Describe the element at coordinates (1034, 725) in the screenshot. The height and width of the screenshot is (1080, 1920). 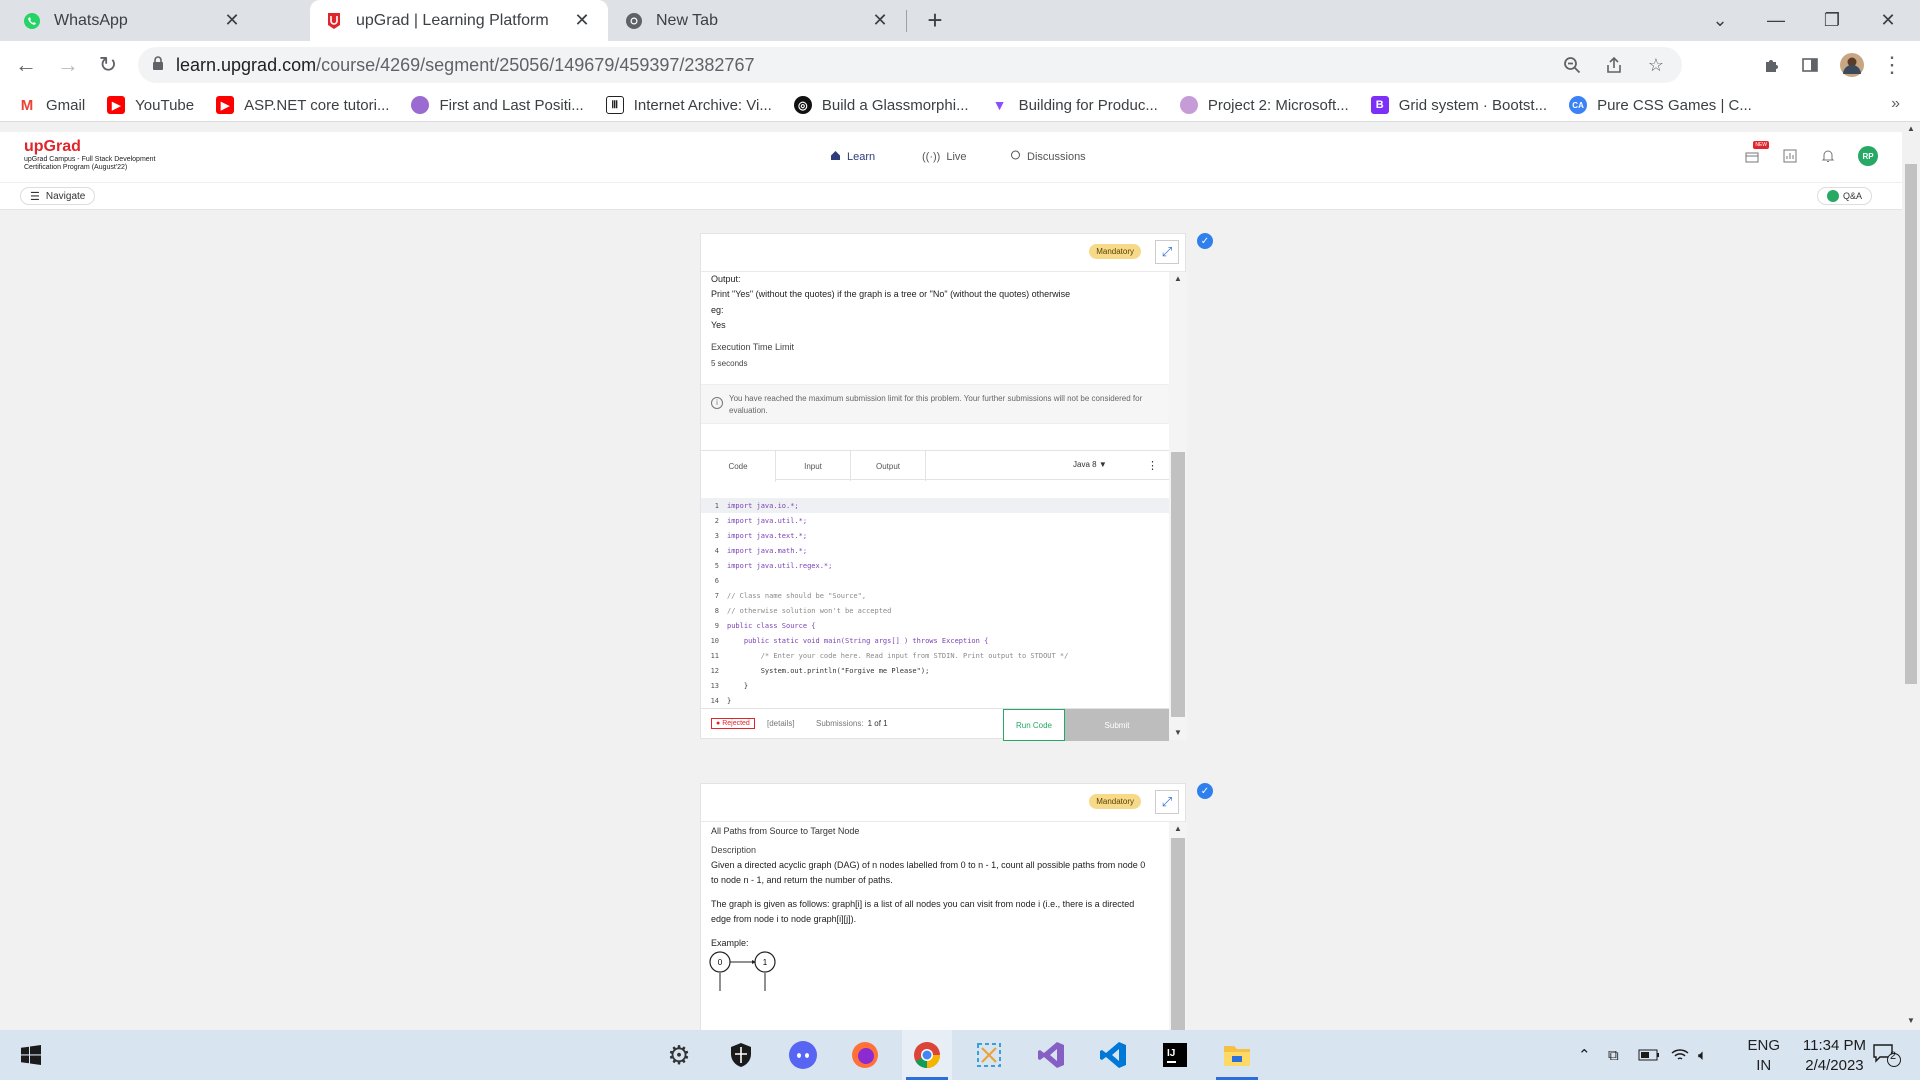
I see `run-code-button: Run Code` at that location.